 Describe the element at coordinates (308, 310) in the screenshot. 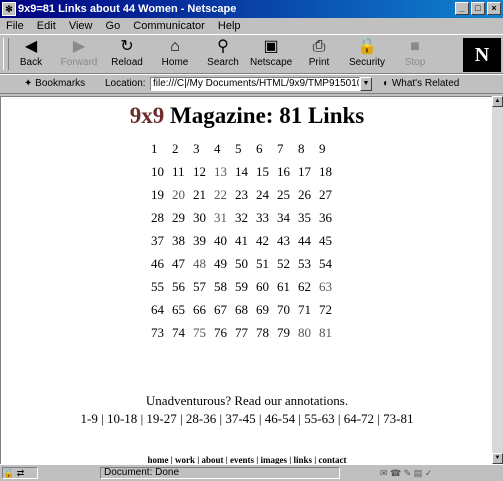

I see `link-71: 71` at that location.